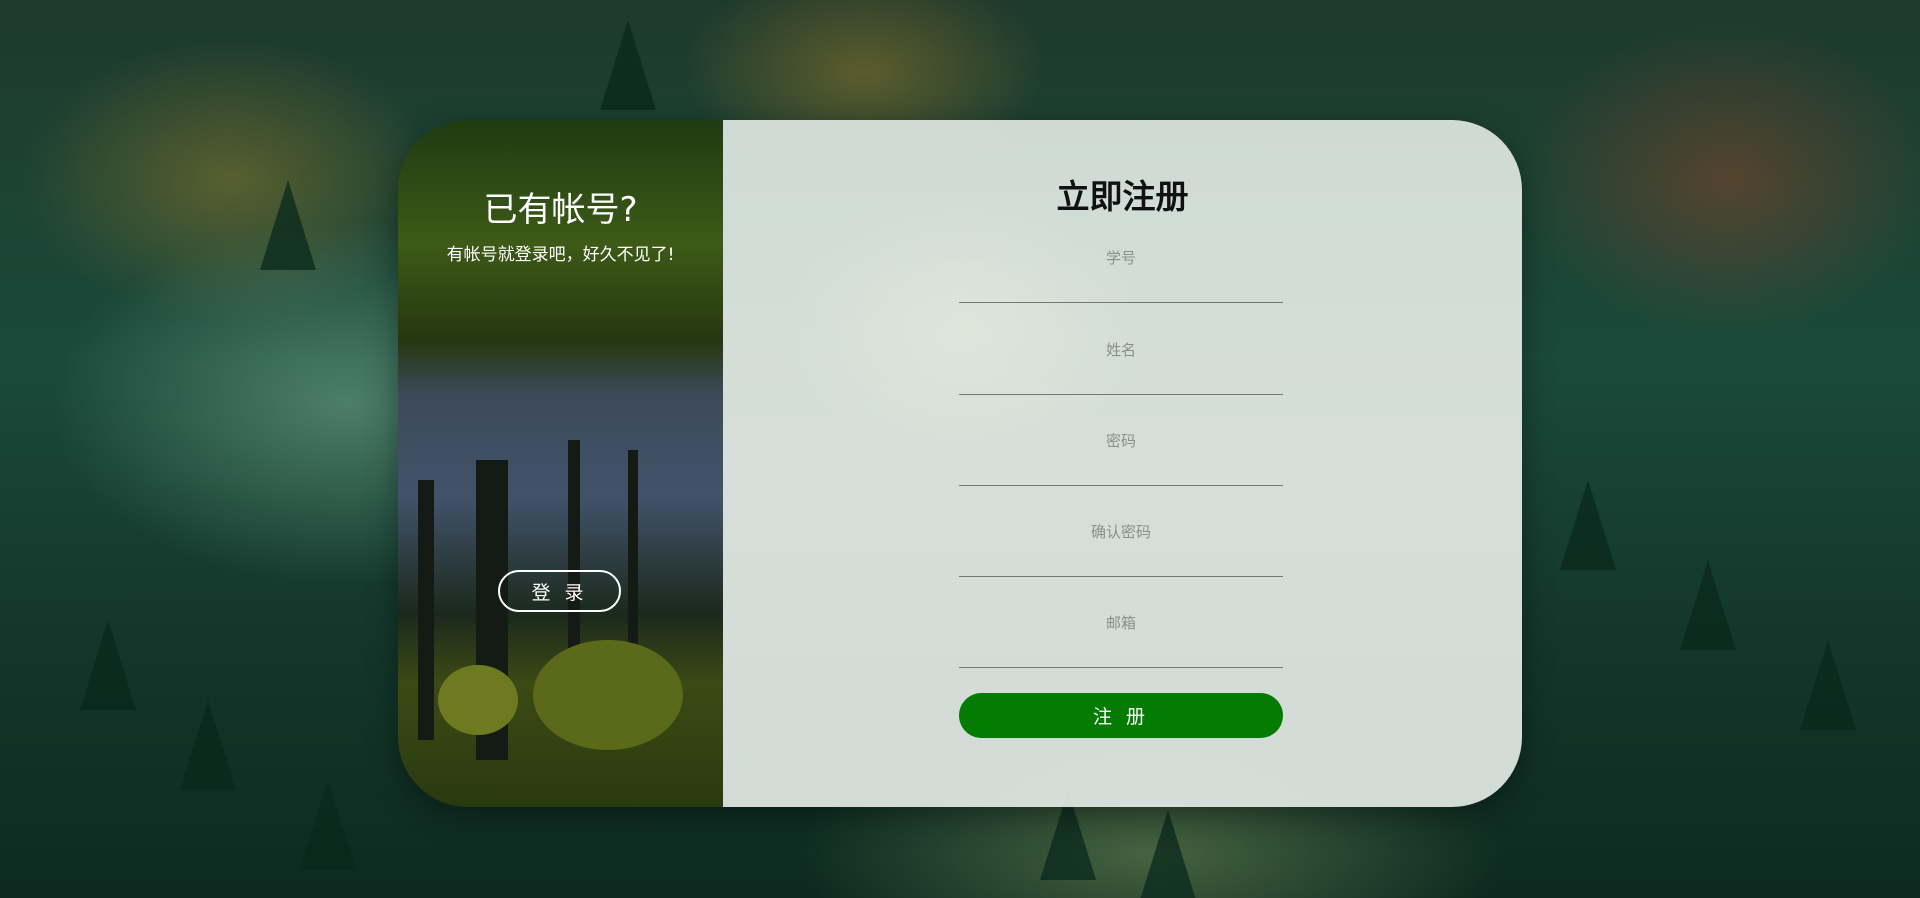 The width and height of the screenshot is (1920, 898). Describe the element at coordinates (560, 463) in the screenshot. I see `login-prompt-panel: 已有帐号? 有帐号就登录吧，好久不见了! 登 录` at that location.